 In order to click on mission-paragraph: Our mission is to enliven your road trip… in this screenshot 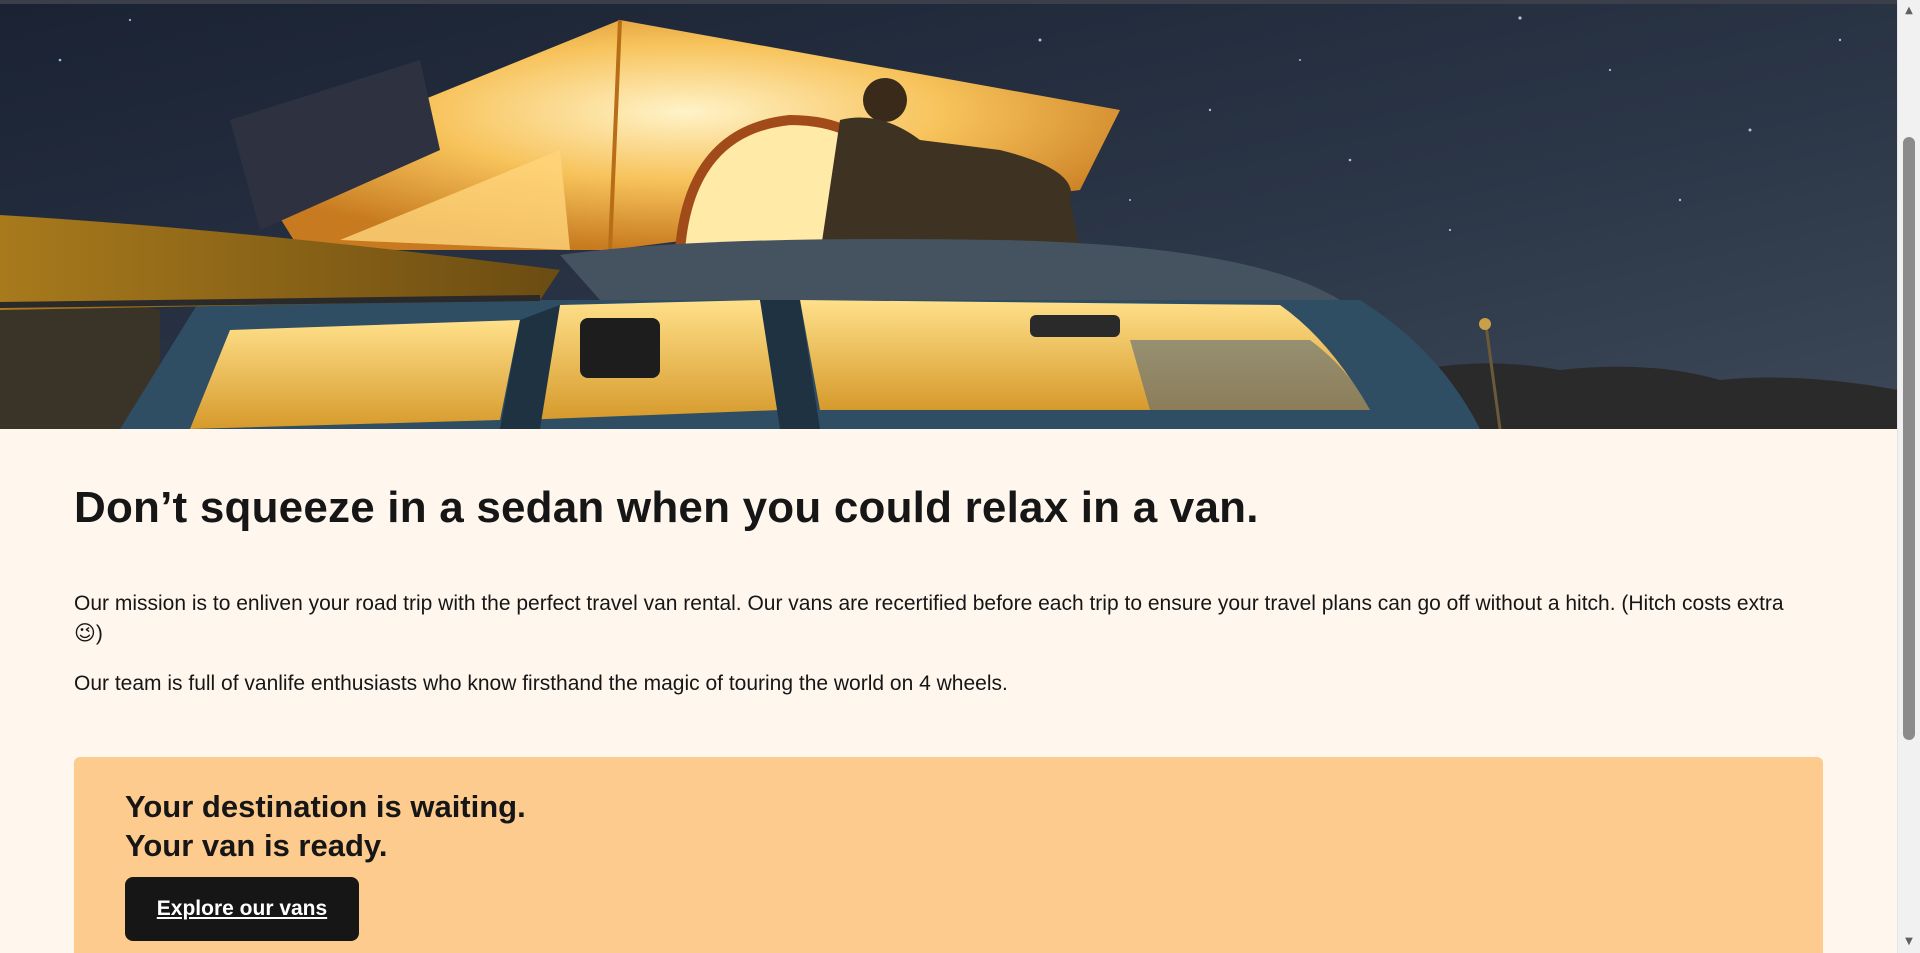, I will do `click(929, 618)`.